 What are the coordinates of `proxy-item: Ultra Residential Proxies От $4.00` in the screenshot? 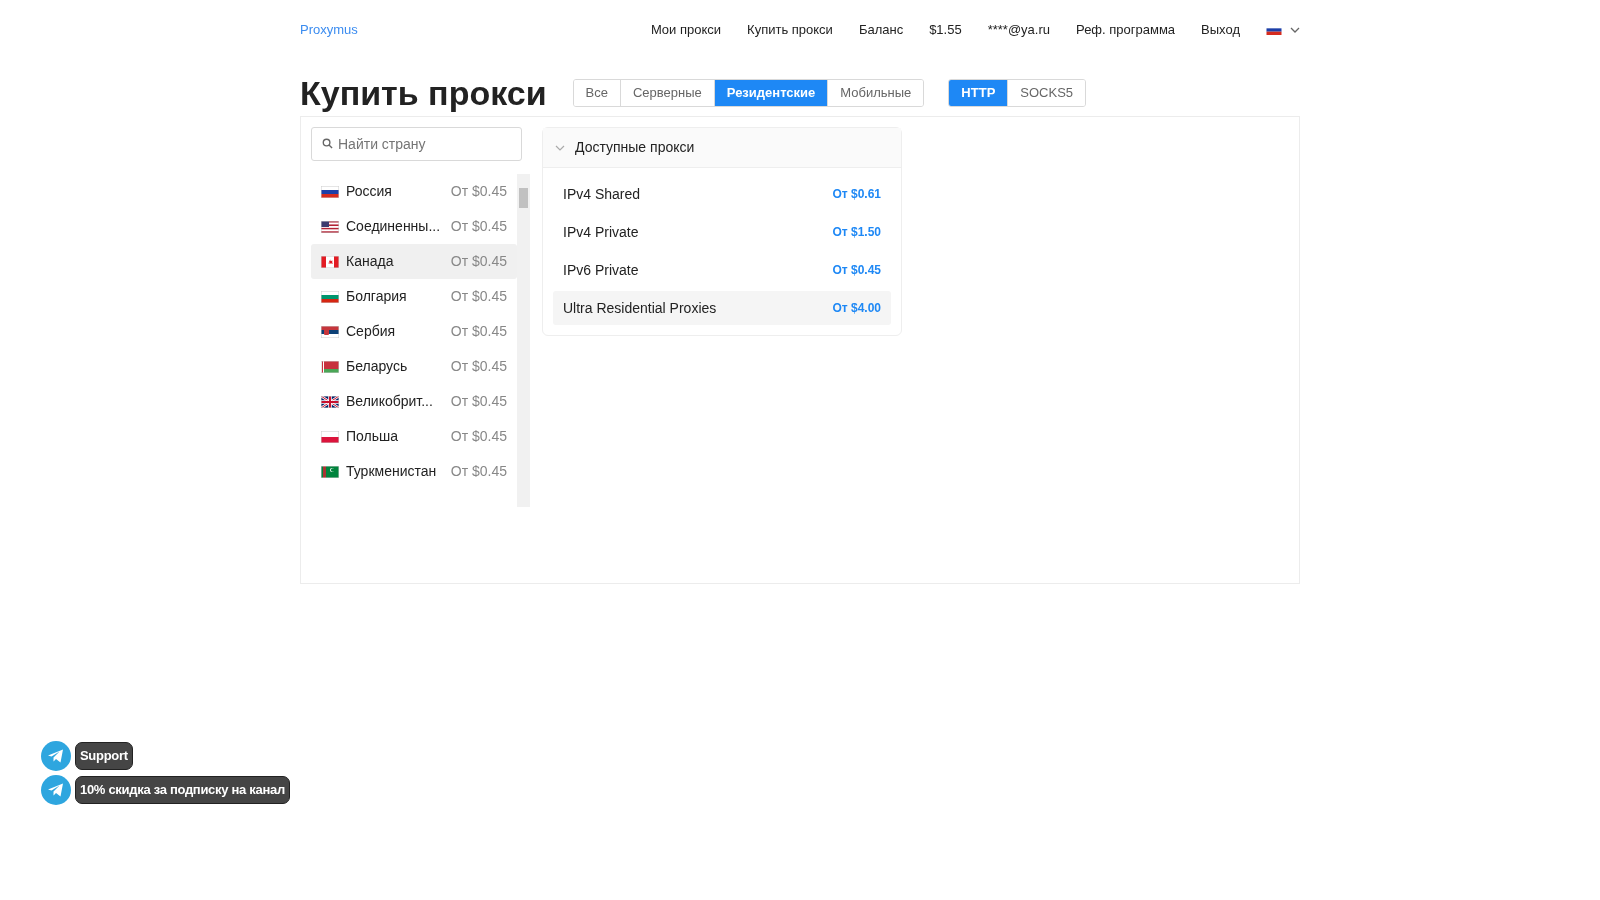 It's located at (722, 308).